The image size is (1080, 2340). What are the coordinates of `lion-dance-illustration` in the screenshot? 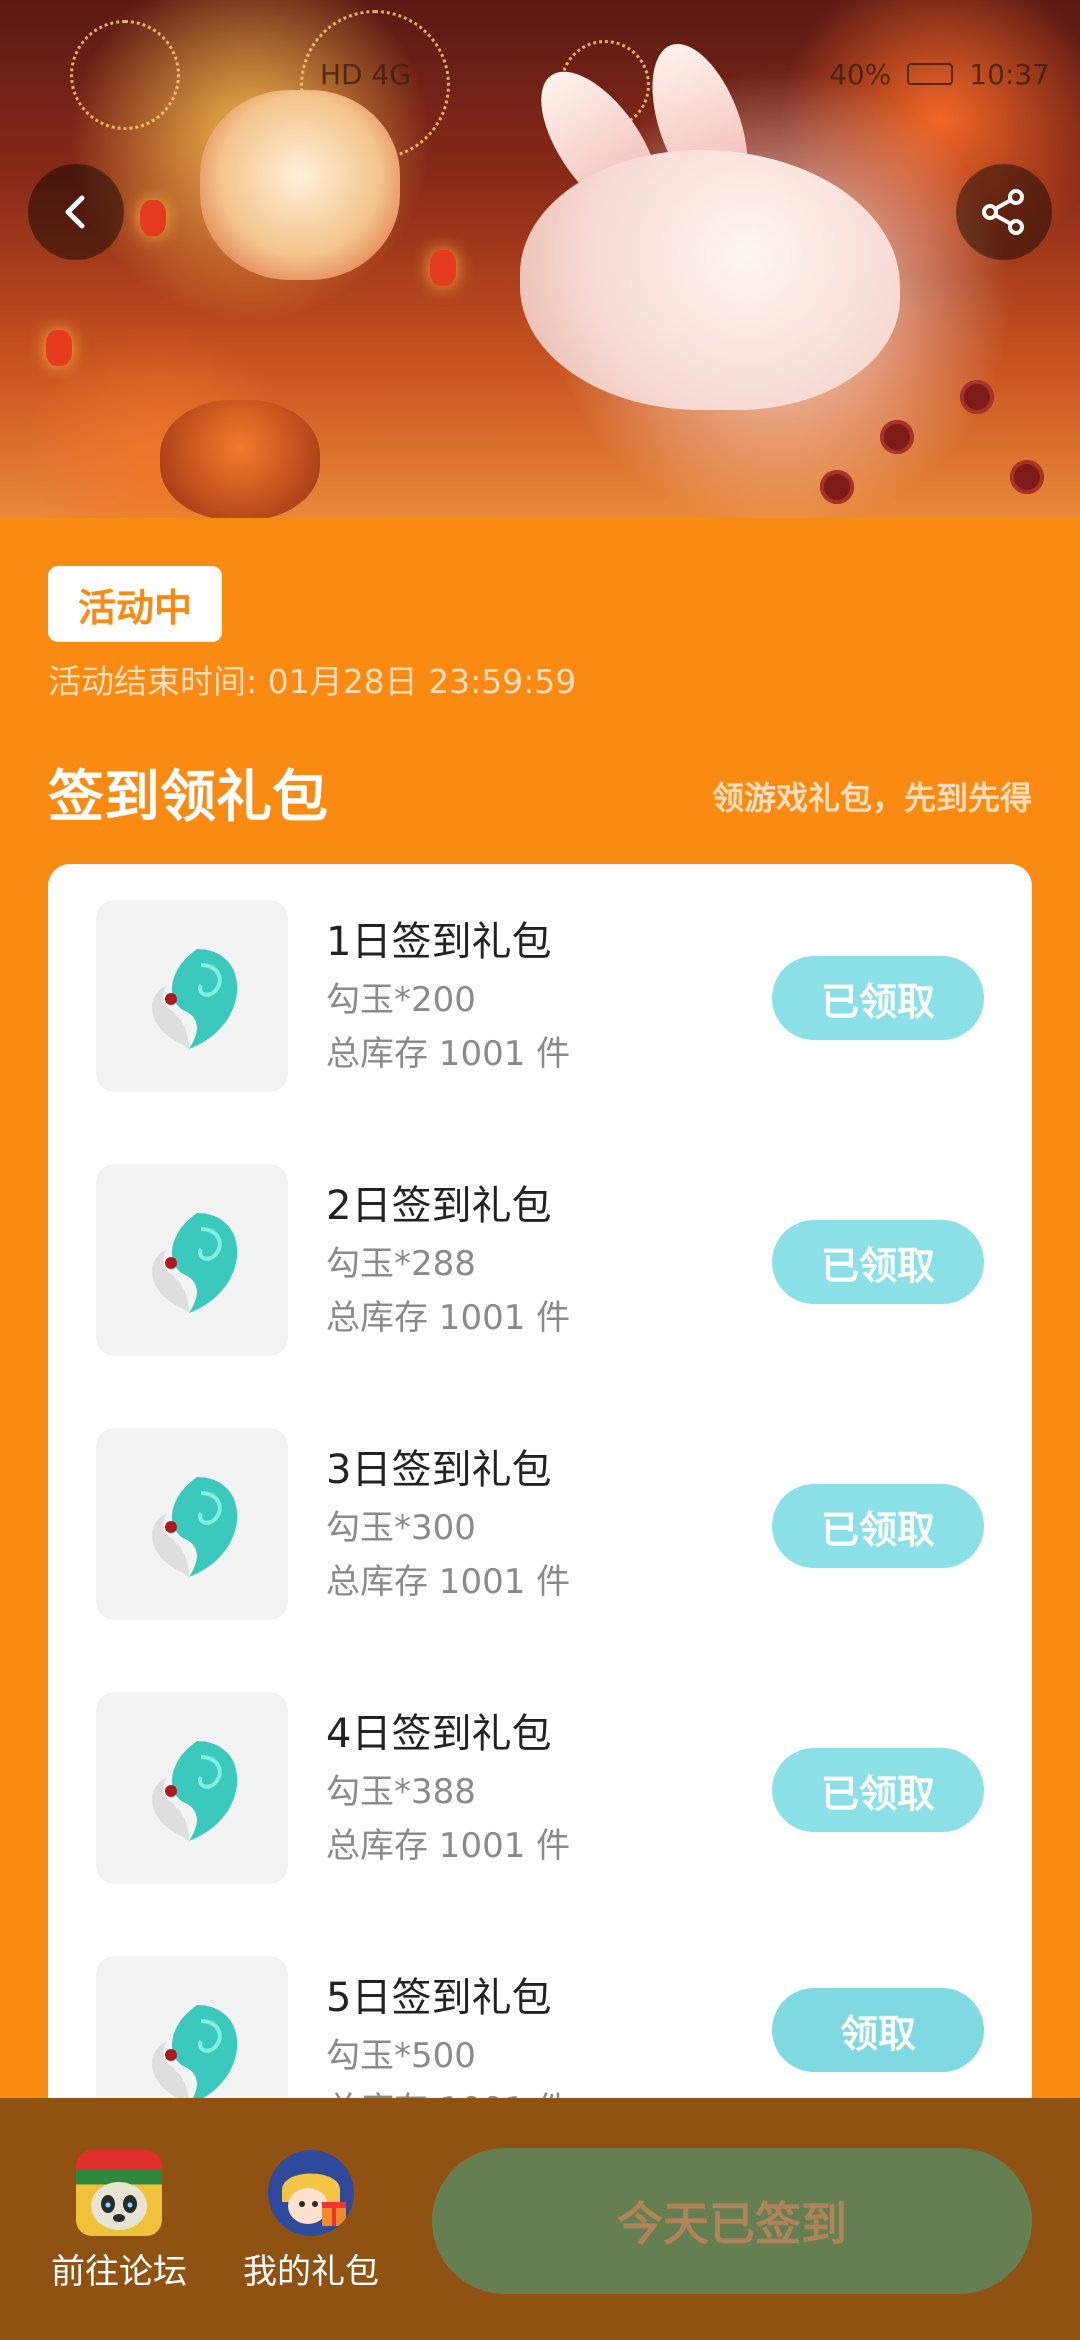 It's located at (300, 185).